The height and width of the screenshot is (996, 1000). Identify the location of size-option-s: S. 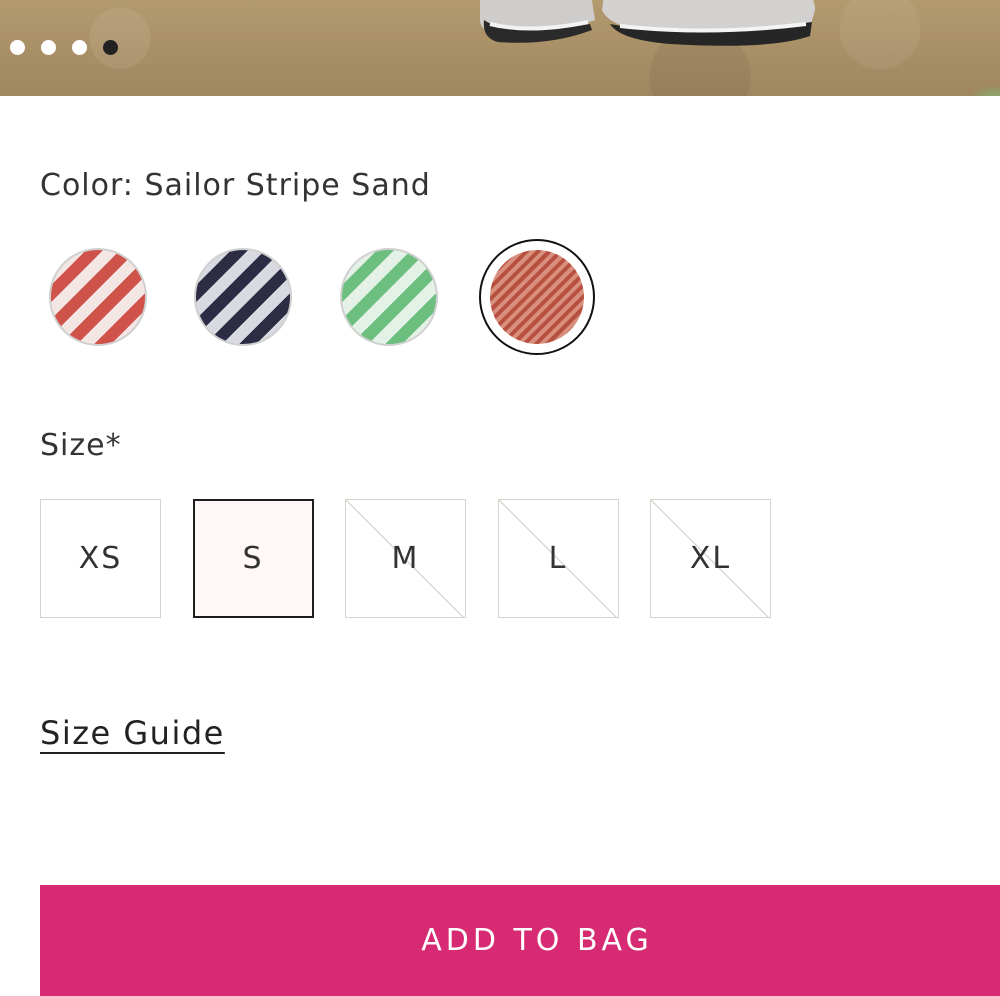
(253, 558).